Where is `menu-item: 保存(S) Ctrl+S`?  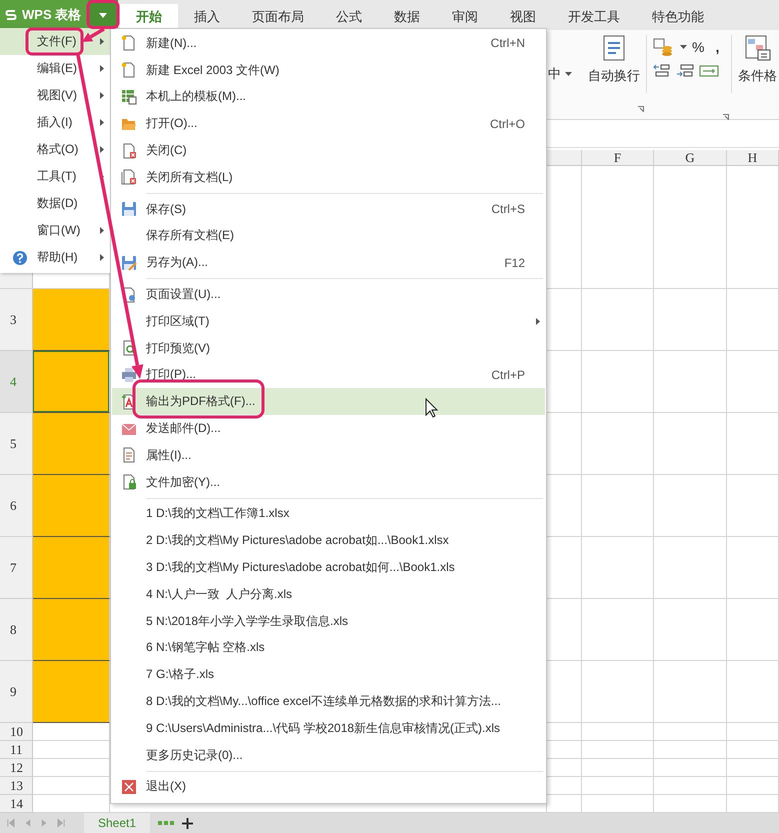 menu-item: 保存(S) Ctrl+S is located at coordinates (328, 209).